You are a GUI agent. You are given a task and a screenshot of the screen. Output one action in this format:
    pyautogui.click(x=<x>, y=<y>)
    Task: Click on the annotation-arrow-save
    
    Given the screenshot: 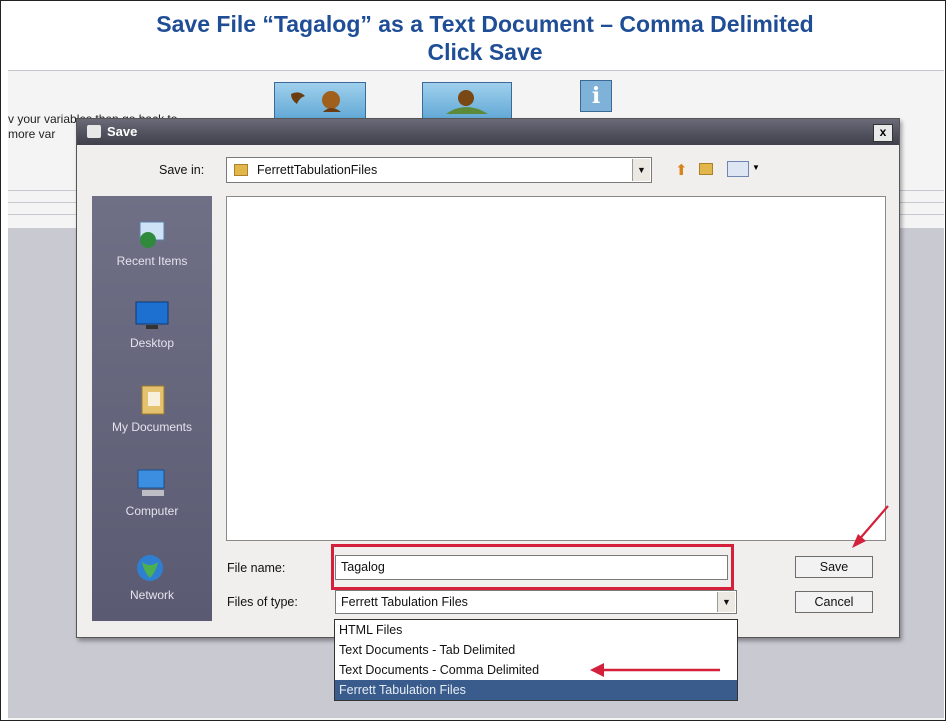 What is the action you would take?
    pyautogui.click(x=870, y=526)
    